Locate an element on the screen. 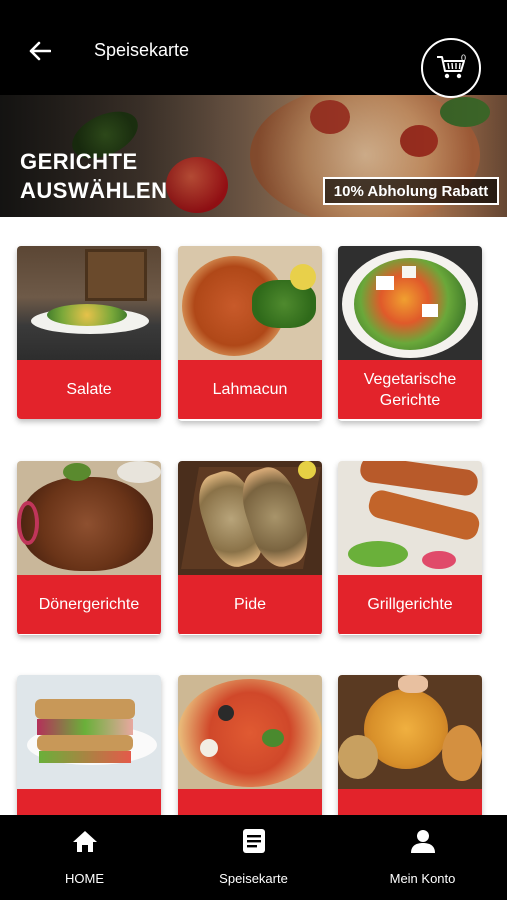 This screenshot has height=900, width=507. nav-mein-konto: Mein Konto is located at coordinates (422, 857).